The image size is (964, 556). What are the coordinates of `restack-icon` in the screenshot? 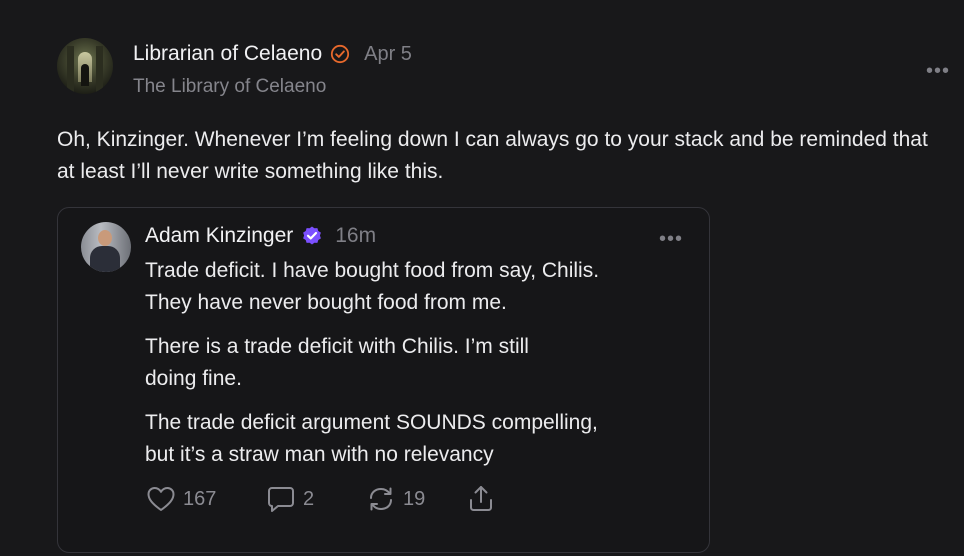 It's located at (381, 499).